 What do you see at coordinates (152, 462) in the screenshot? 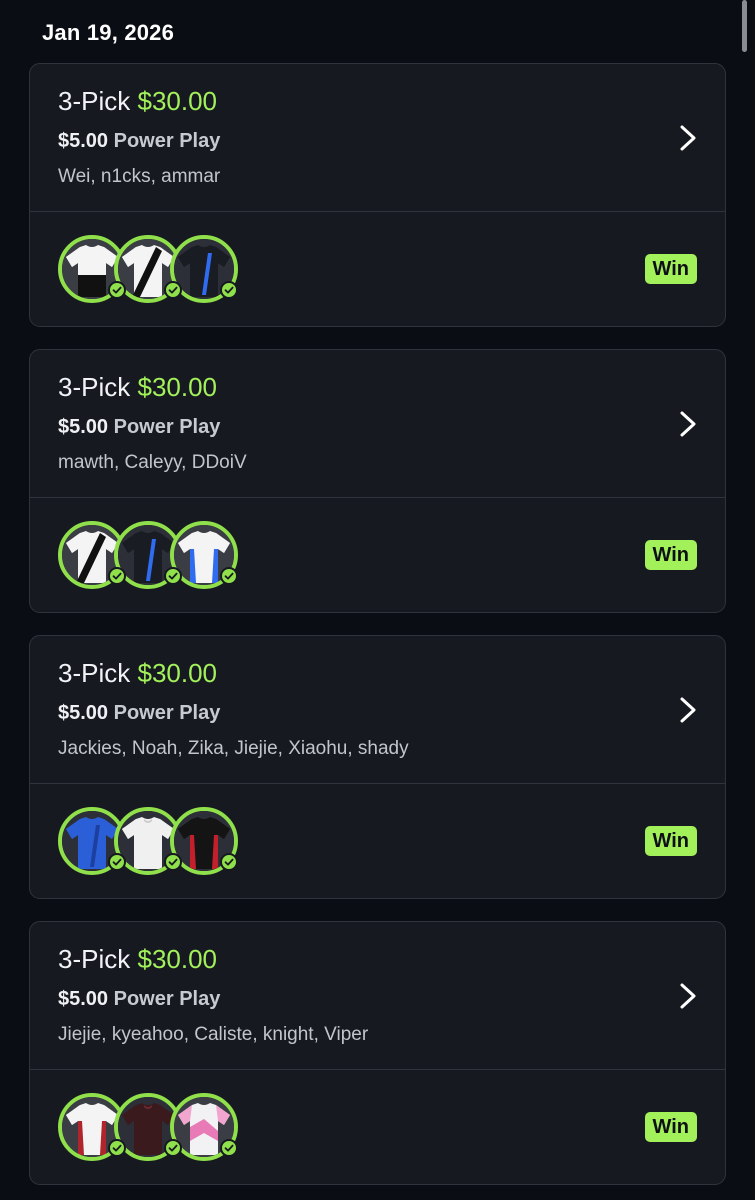
I see `player-list: mawth, Caleyy, DDoiV` at bounding box center [152, 462].